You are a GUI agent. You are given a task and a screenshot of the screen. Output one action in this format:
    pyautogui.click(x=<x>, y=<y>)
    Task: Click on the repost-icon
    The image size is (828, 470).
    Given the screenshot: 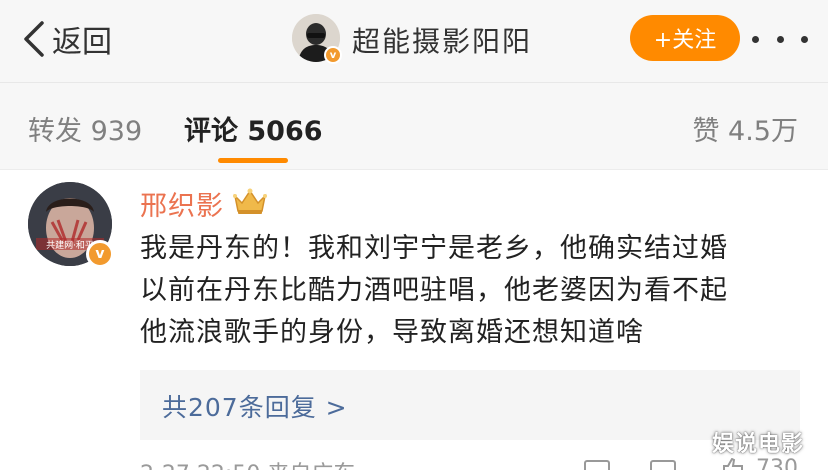 What is the action you would take?
    pyautogui.click(x=597, y=465)
    